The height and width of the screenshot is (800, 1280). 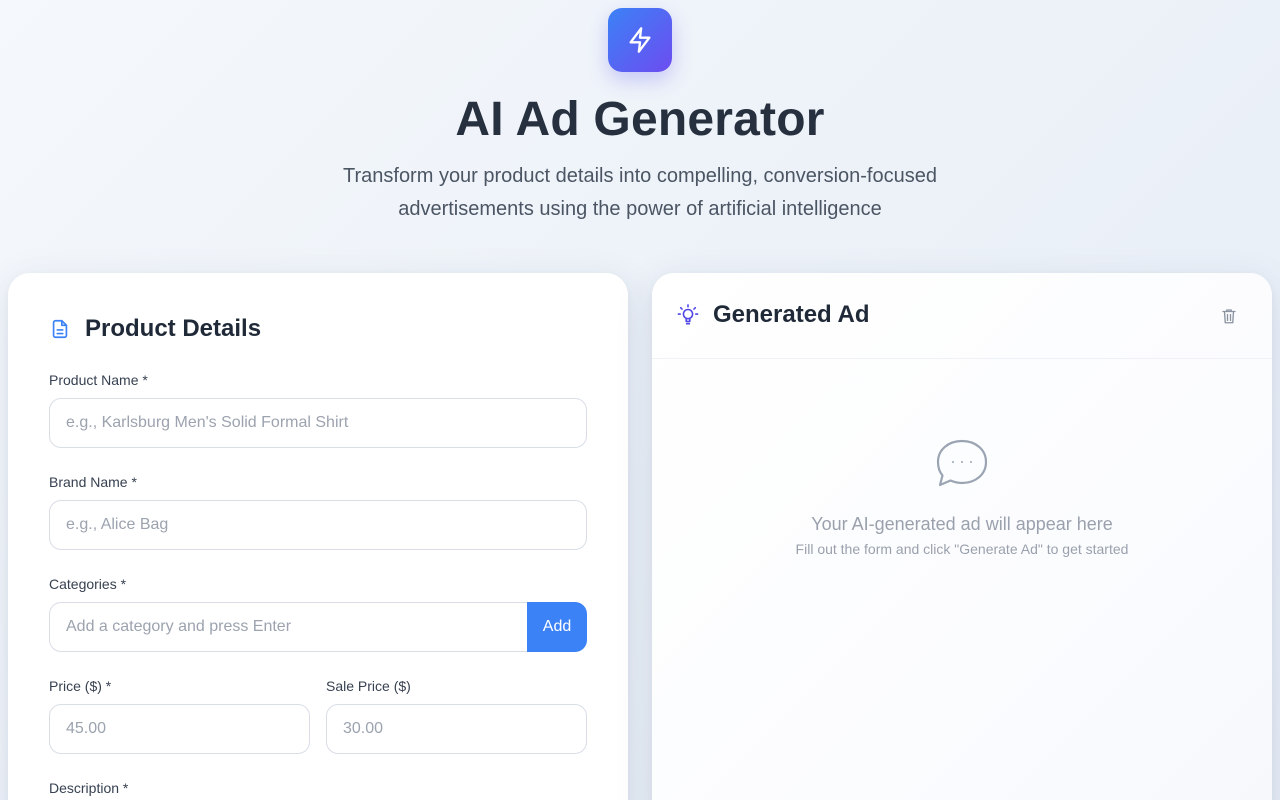 I want to click on sale-price-label: Sale Price ($), so click(x=368, y=686).